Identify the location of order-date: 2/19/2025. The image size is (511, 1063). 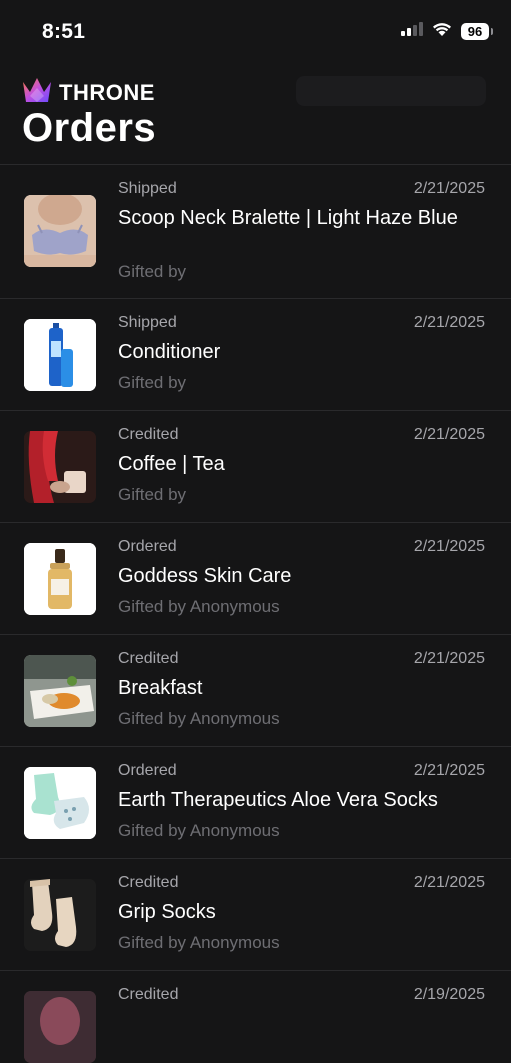
(449, 994).